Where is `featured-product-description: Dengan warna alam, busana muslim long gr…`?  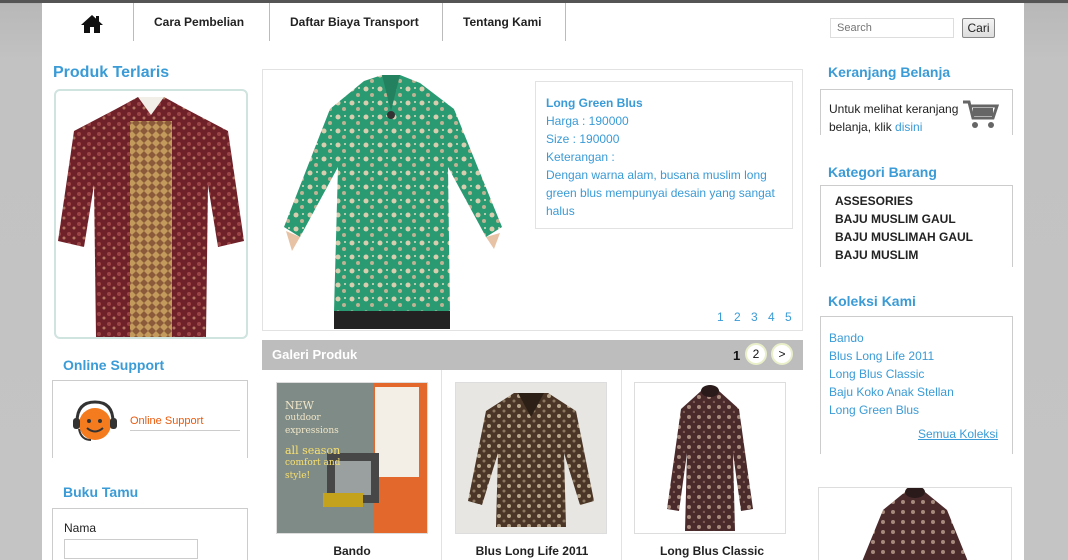
featured-product-description: Dengan warna alam, busana muslim long gr… is located at coordinates (660, 193).